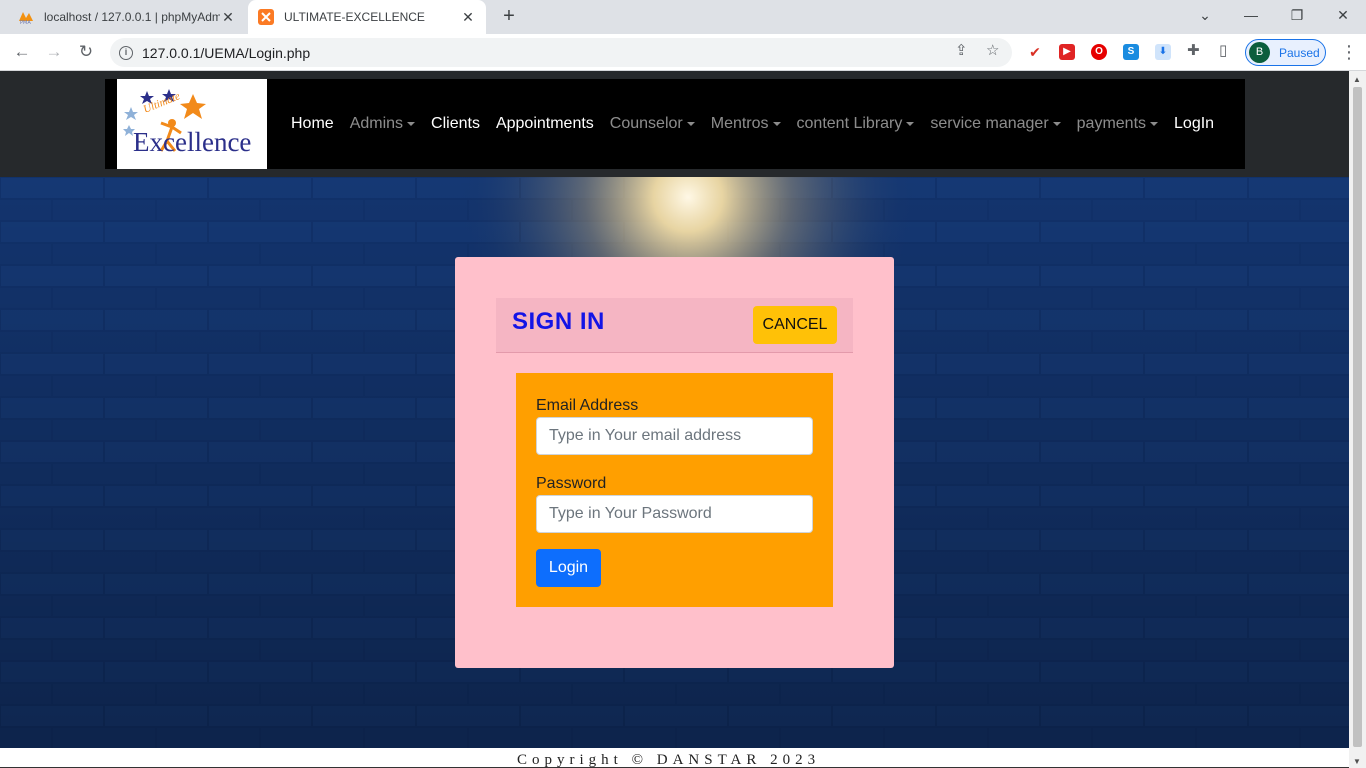 Image resolution: width=1366 pixels, height=768 pixels. I want to click on login-button: Login, so click(568, 568).